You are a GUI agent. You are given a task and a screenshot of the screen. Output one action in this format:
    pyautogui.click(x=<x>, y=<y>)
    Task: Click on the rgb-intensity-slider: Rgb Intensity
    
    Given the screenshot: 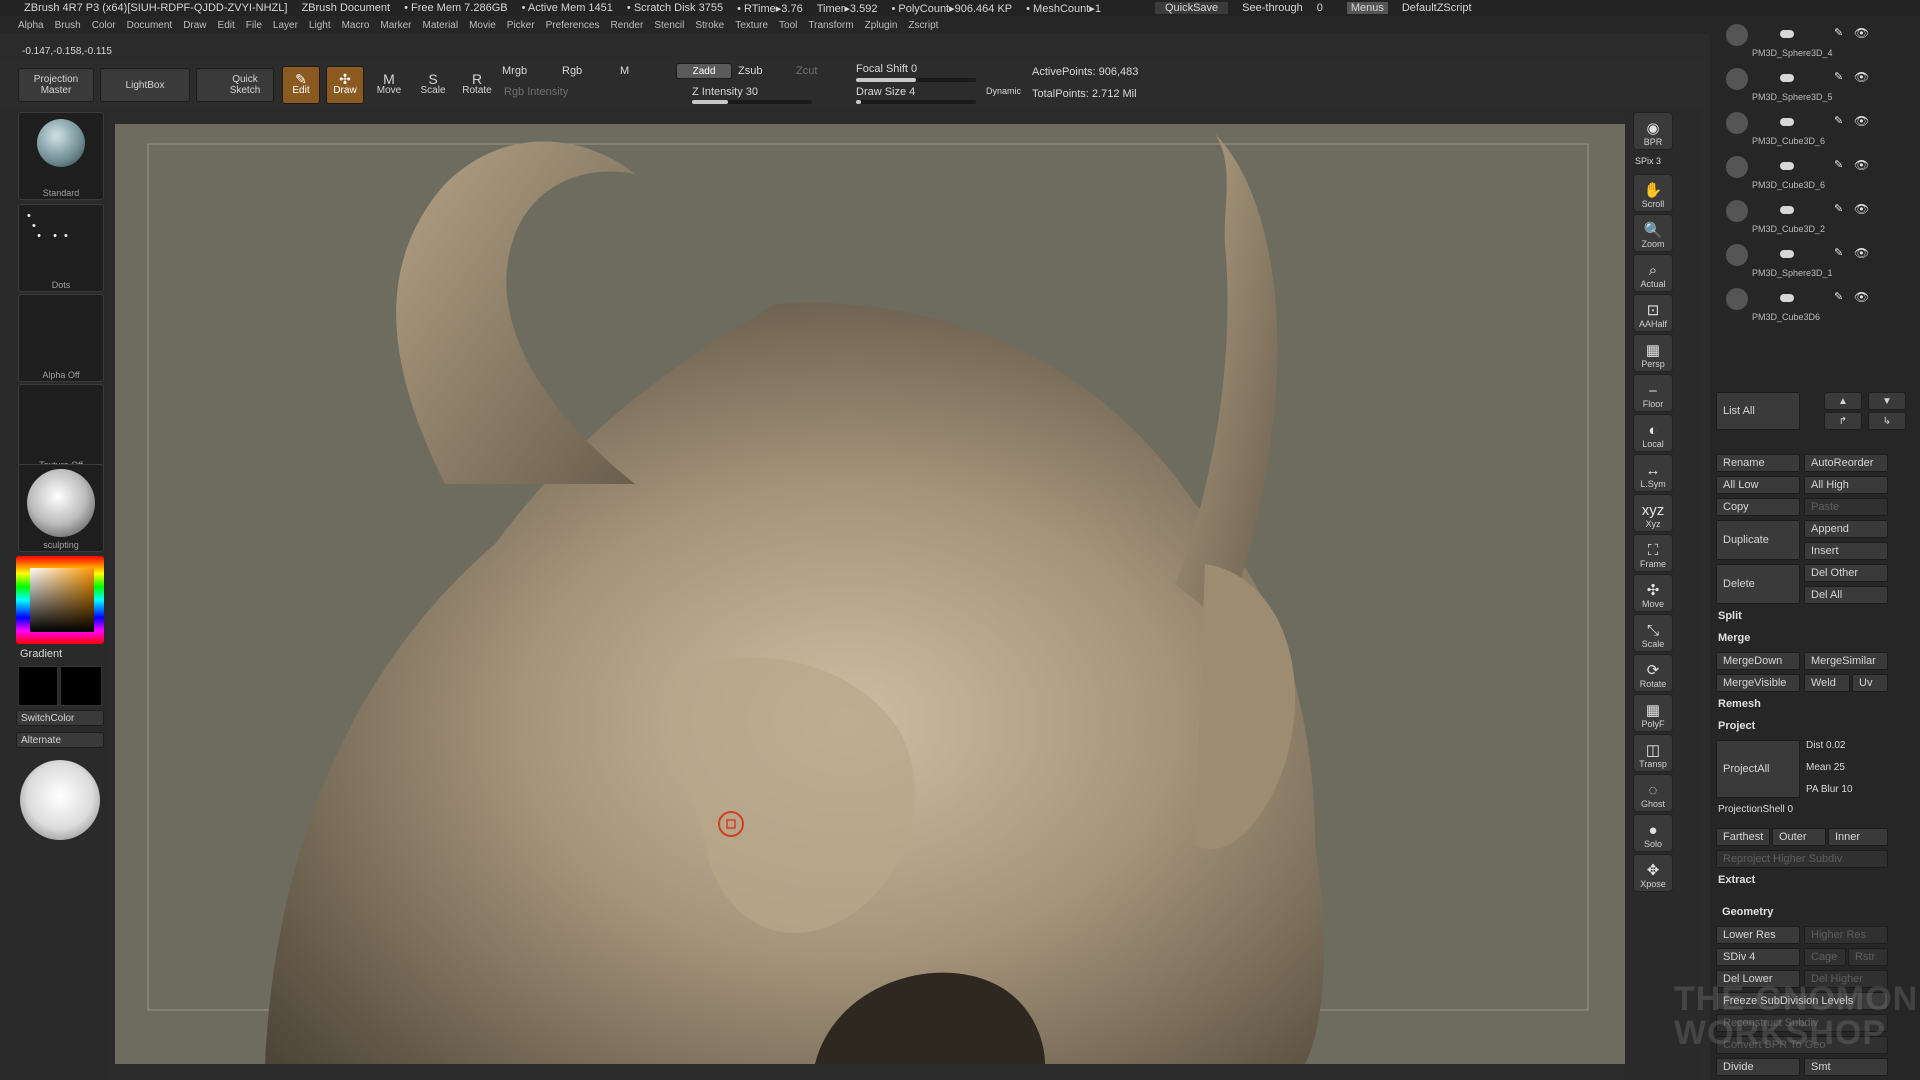 What is the action you would take?
    pyautogui.click(x=536, y=92)
    